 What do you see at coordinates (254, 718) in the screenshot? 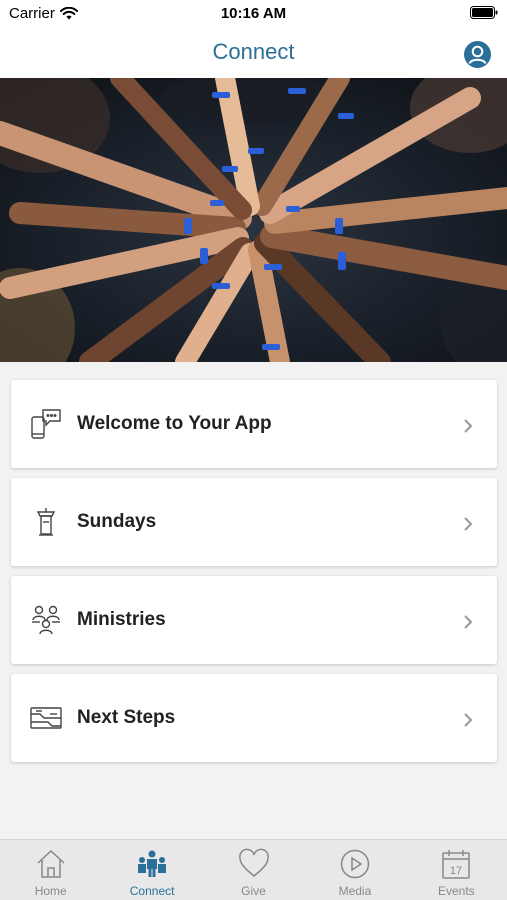
I see `menu-item-next-steps: Next Steps` at bounding box center [254, 718].